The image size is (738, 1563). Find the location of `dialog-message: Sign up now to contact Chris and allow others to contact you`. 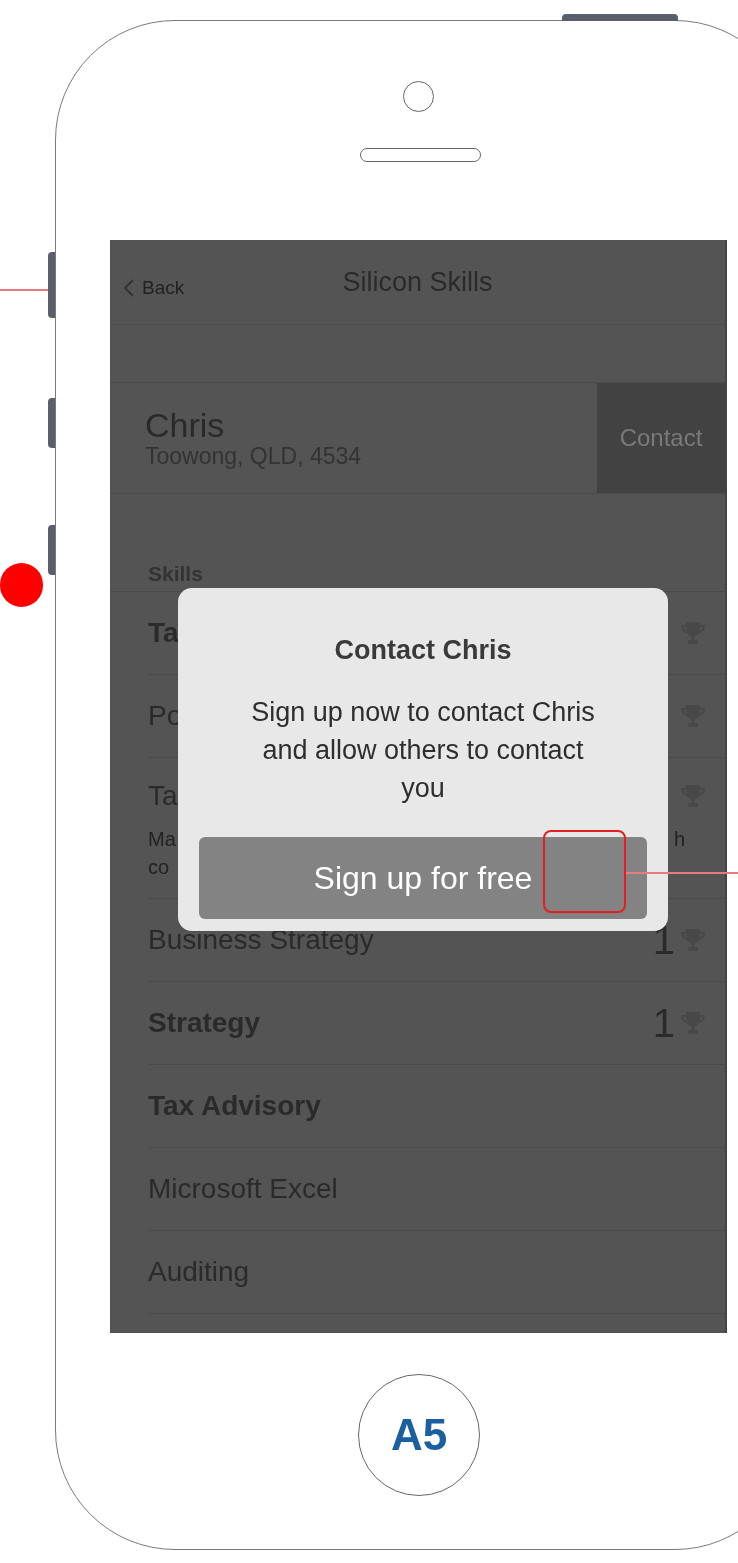

dialog-message: Sign up now to contact Chris and allow others to contact you is located at coordinates (423, 750).